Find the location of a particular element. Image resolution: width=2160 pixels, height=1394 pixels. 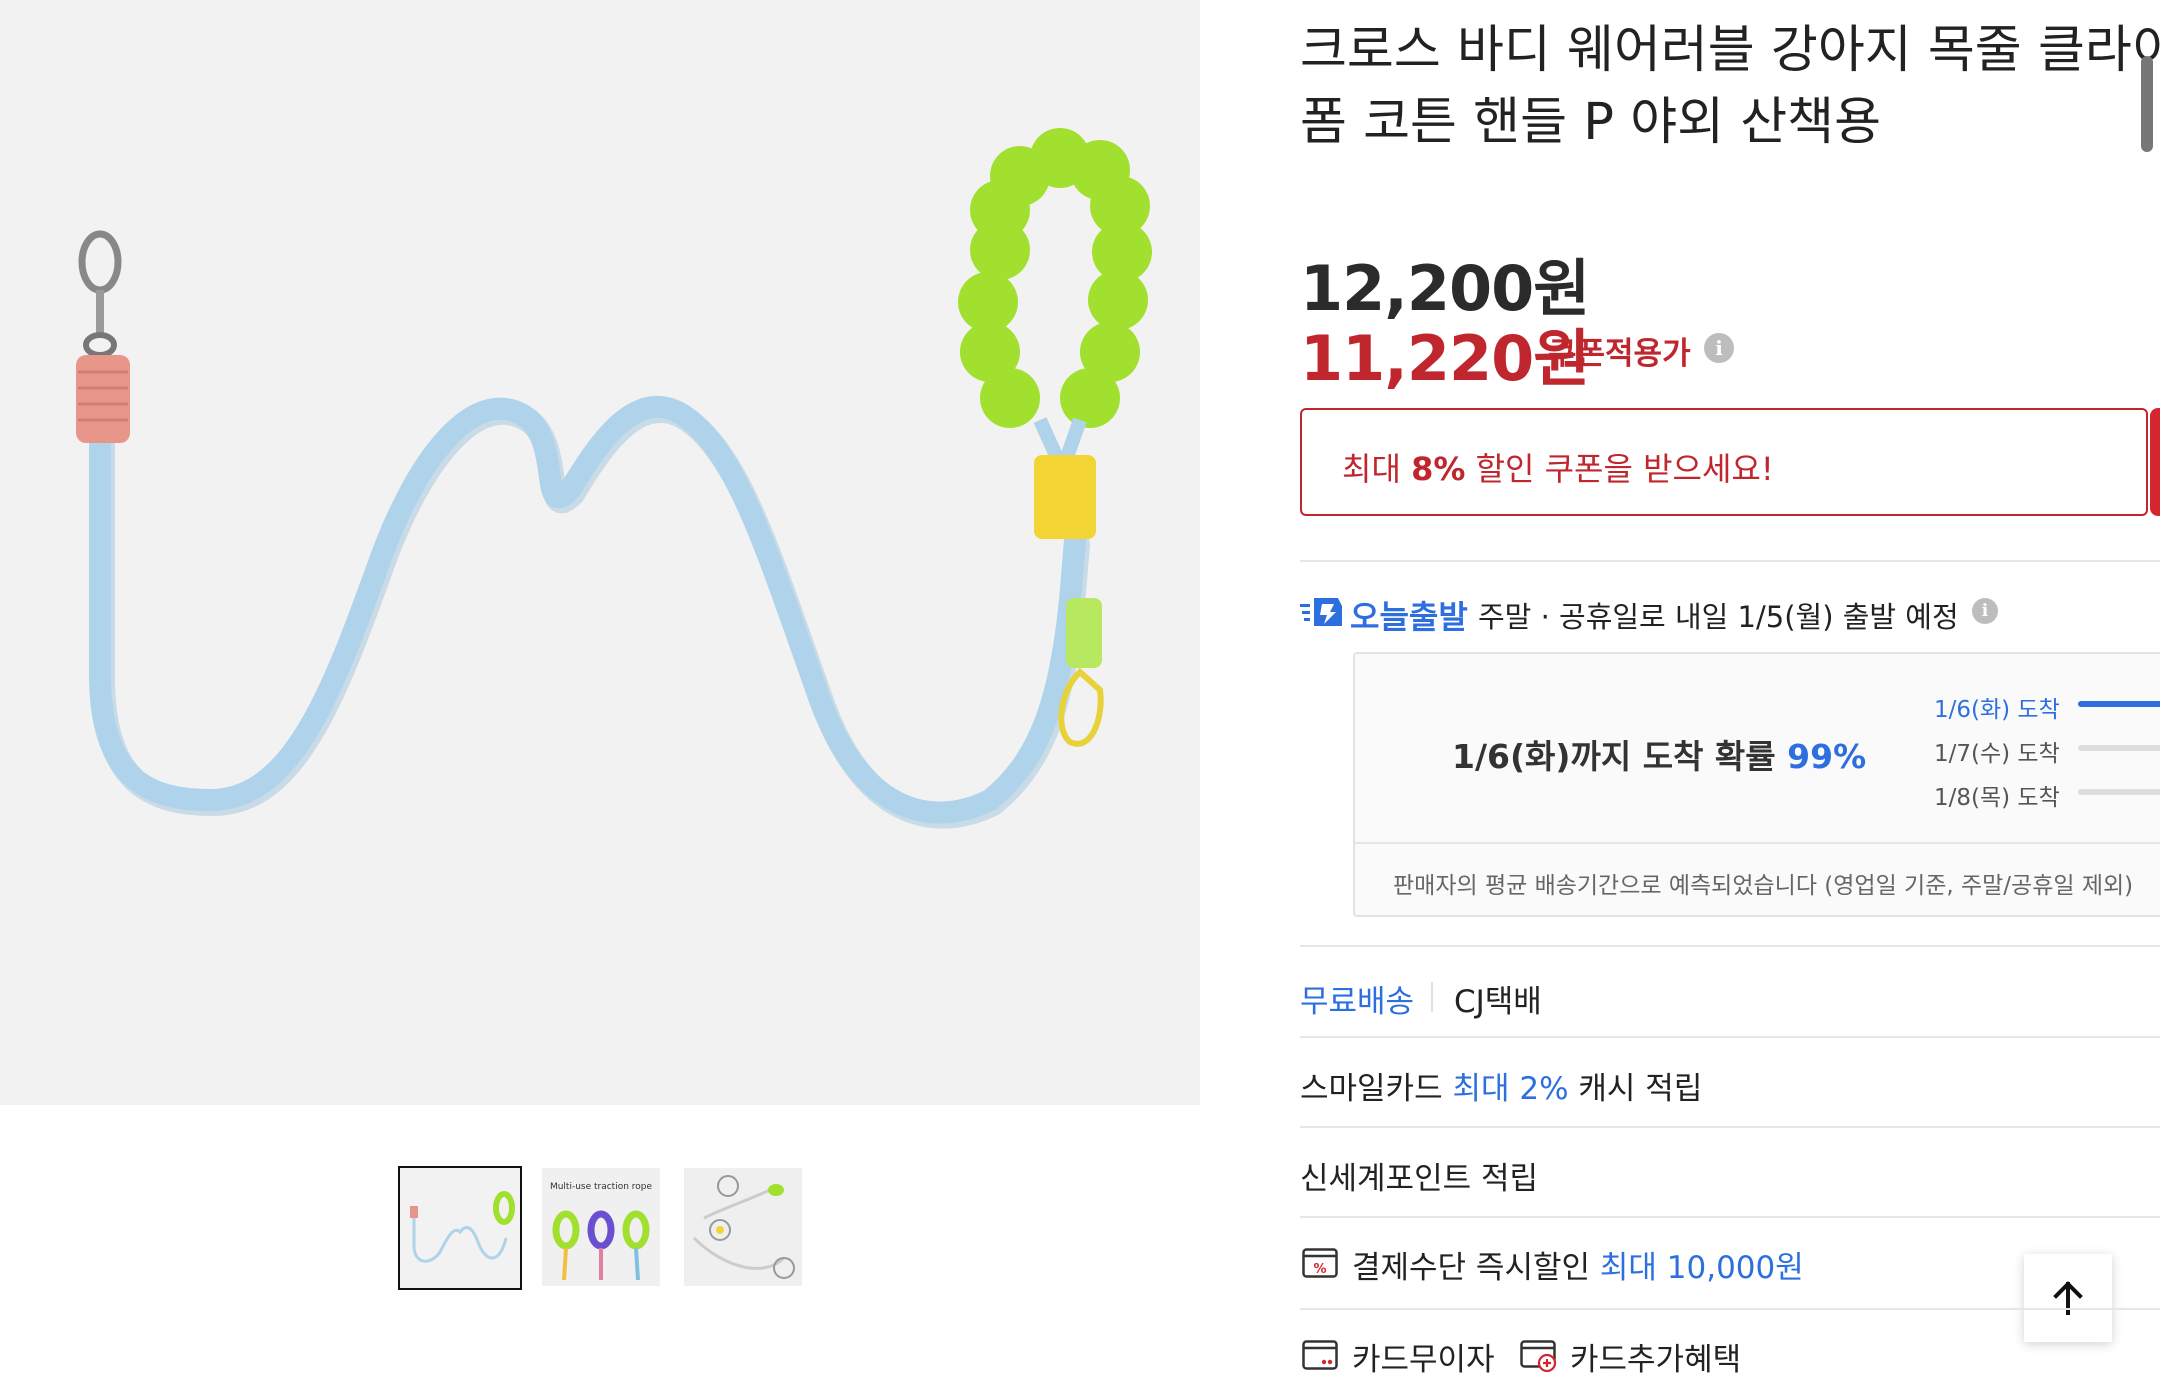

scrollbar-thumb is located at coordinates (2147, 104).